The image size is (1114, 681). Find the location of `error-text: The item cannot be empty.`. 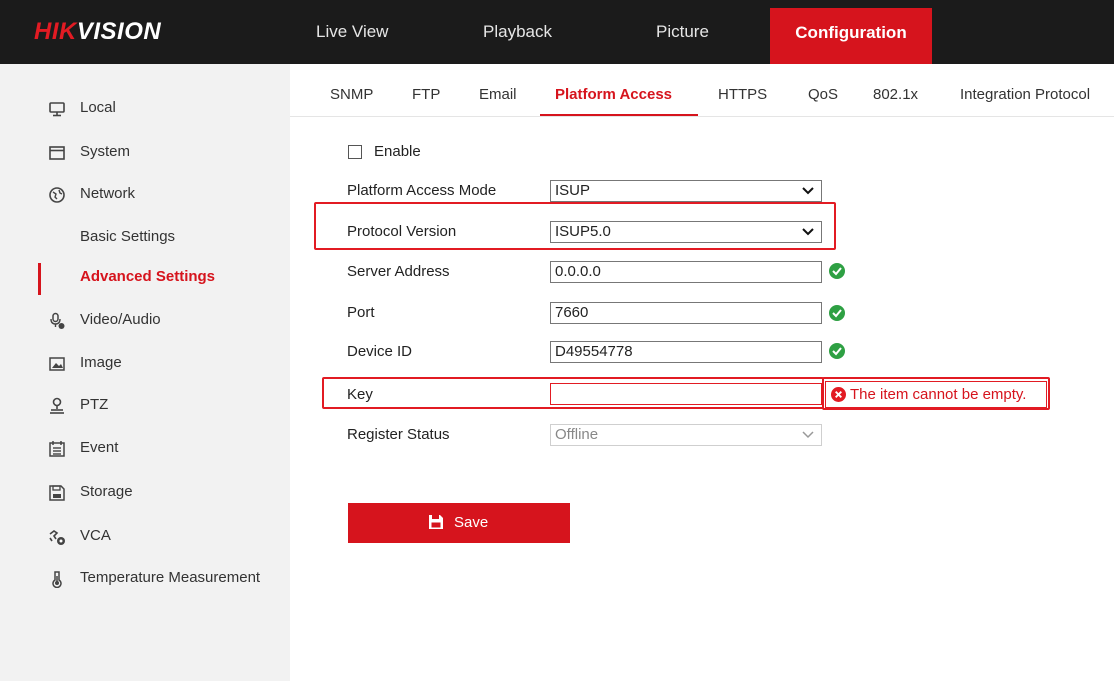

error-text: The item cannot be empty. is located at coordinates (938, 394).